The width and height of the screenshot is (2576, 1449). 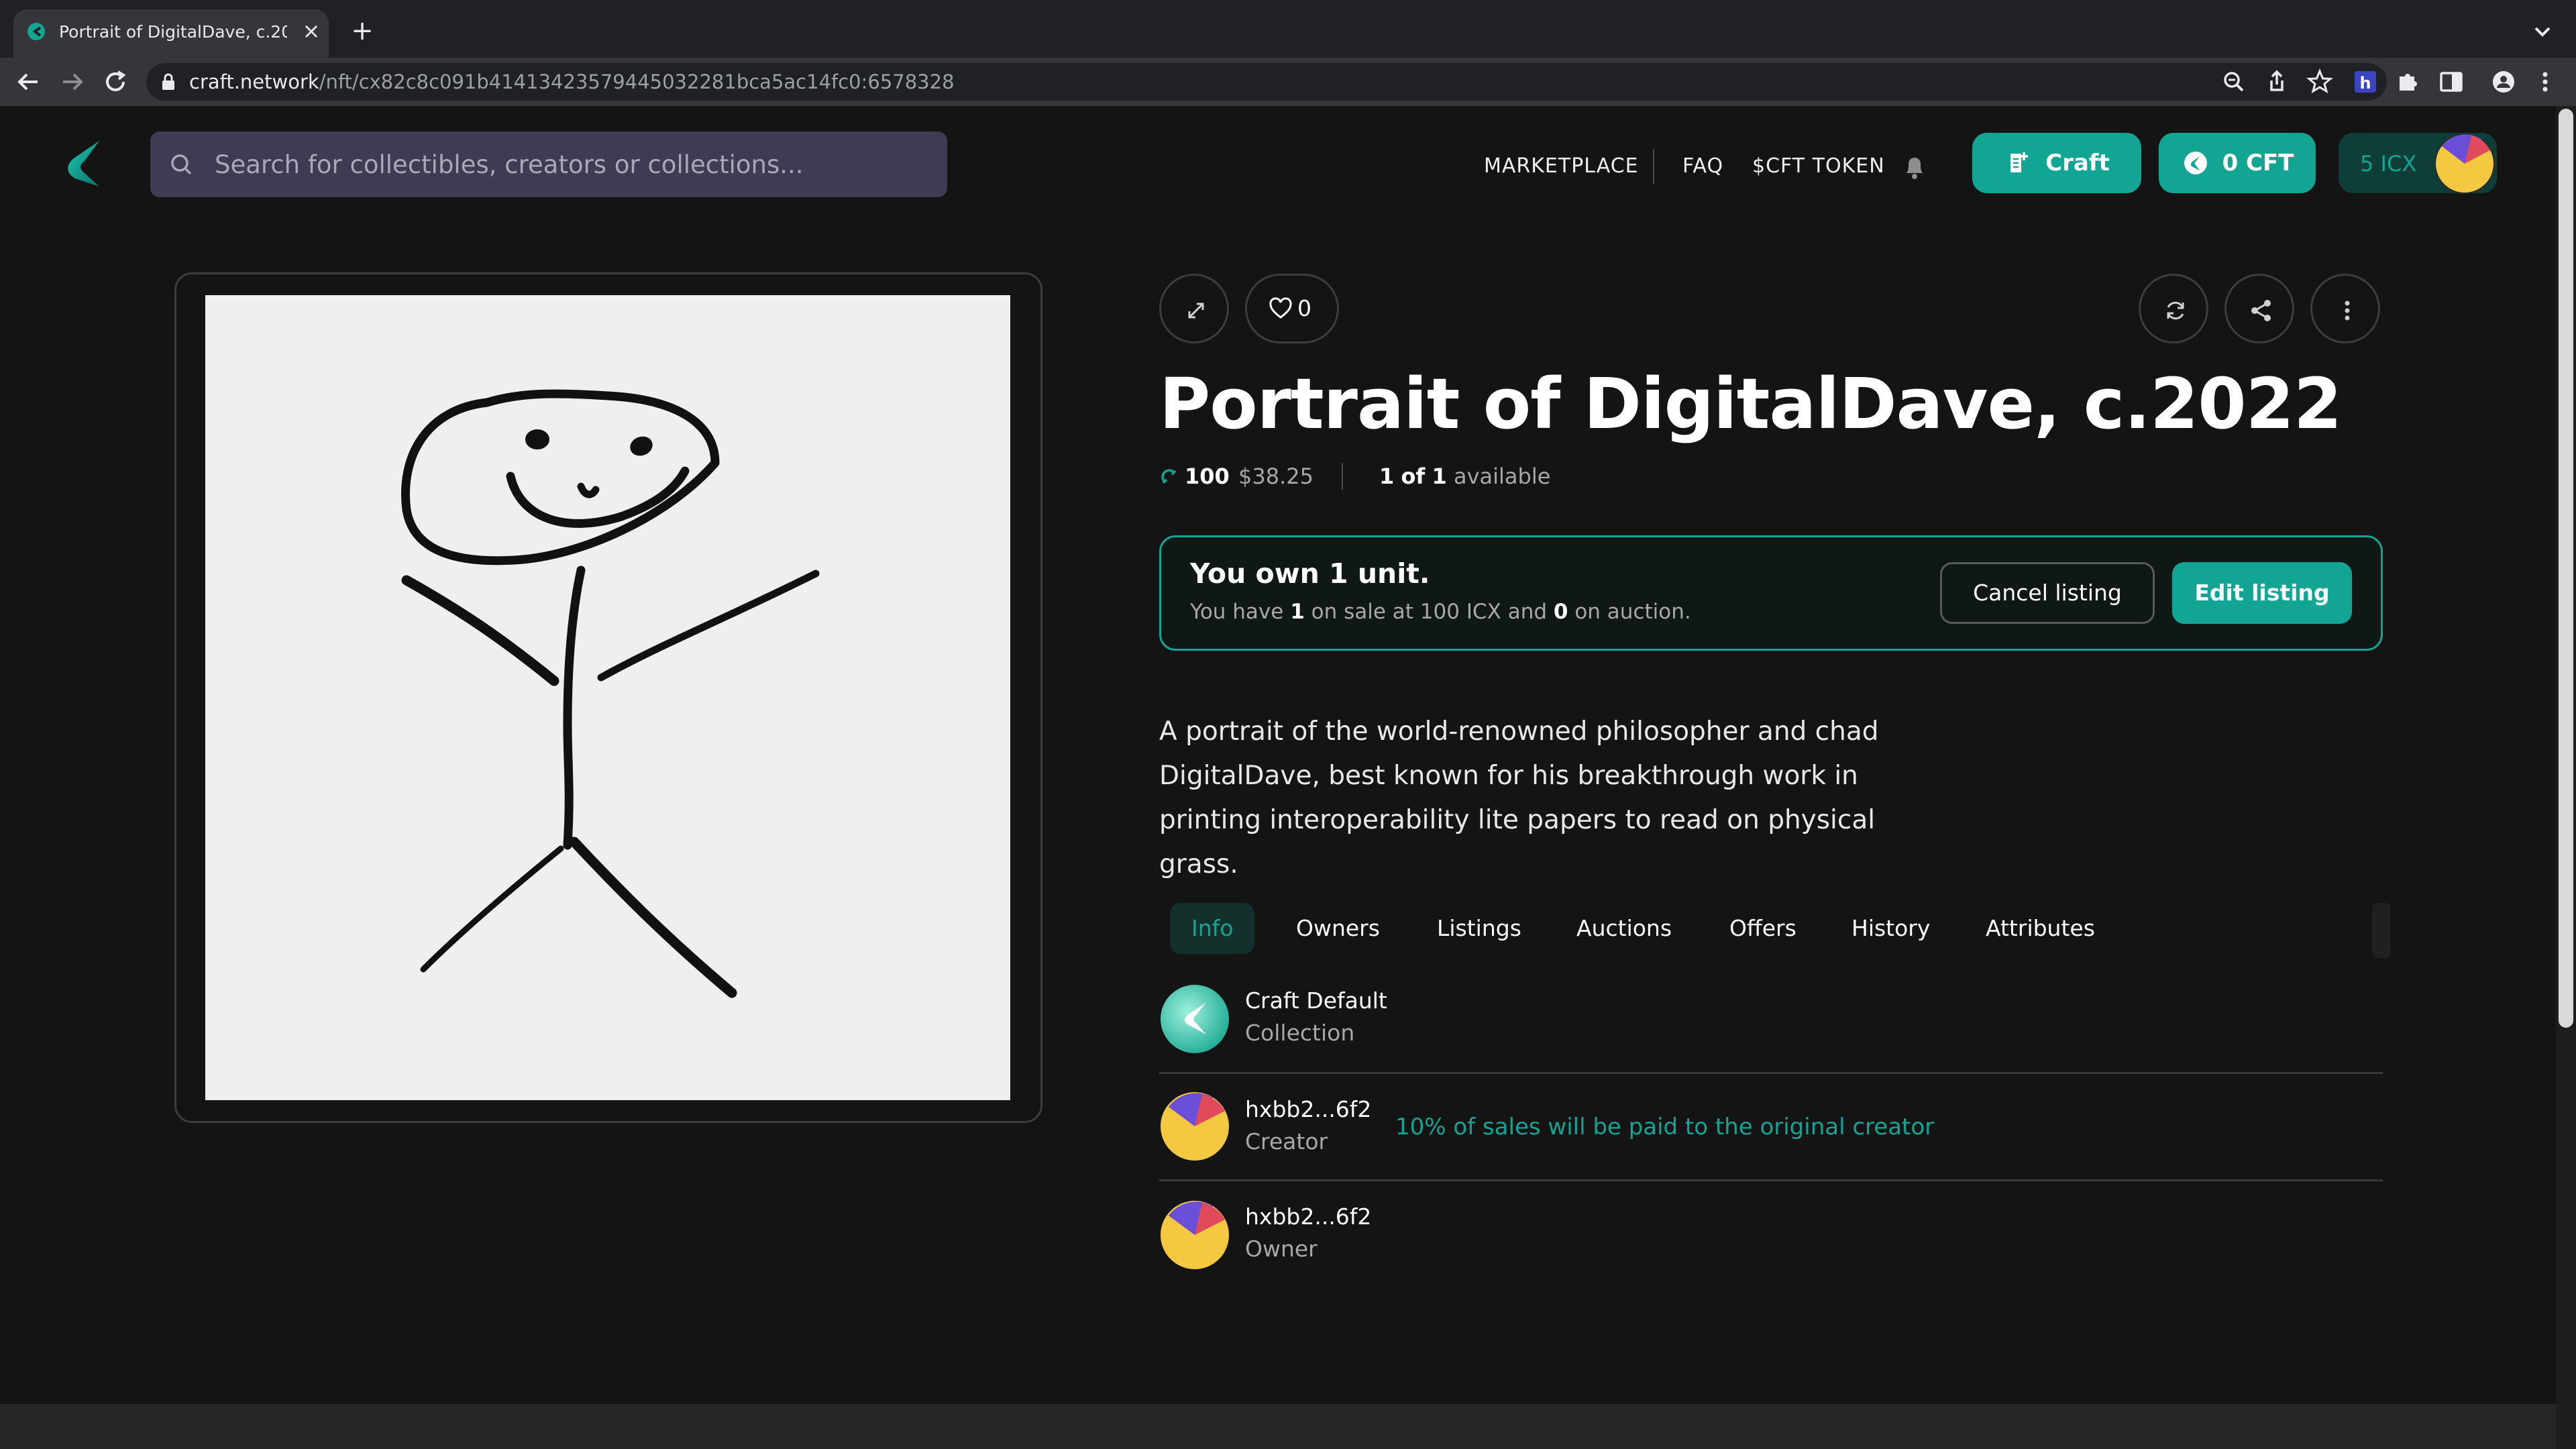 I want to click on on-sale-count: 1, so click(x=1297, y=612).